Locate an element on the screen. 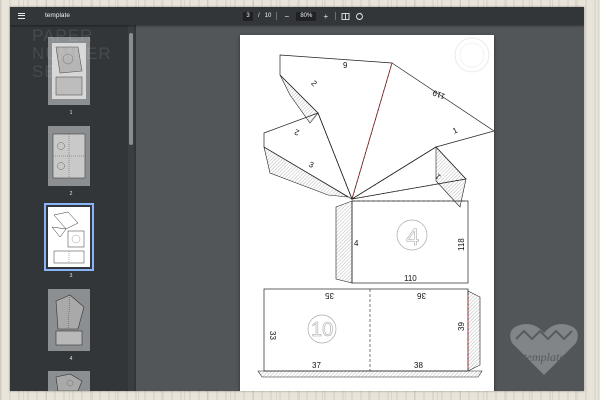 The height and width of the screenshot is (400, 600). edge-label: 38 is located at coordinates (418, 365).